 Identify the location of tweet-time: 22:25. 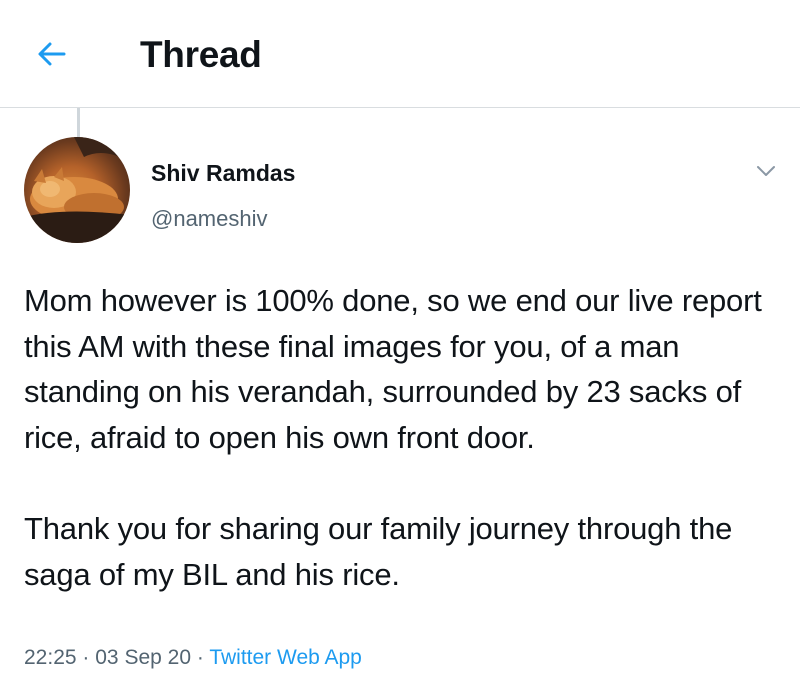
(50, 657).